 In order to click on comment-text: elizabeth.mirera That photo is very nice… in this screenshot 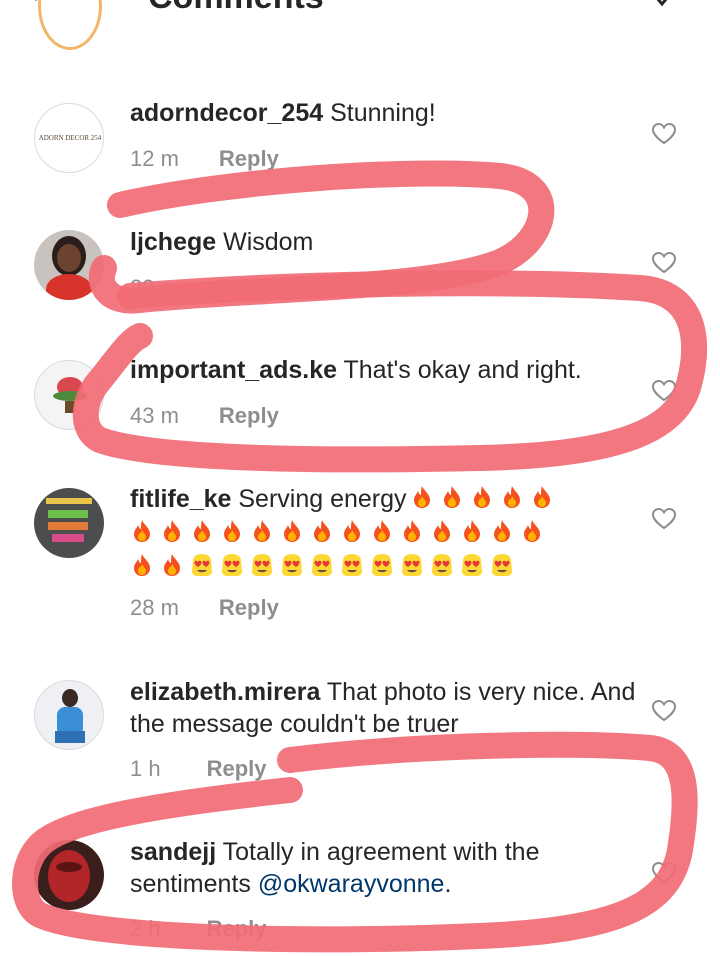, I will do `click(385, 708)`.